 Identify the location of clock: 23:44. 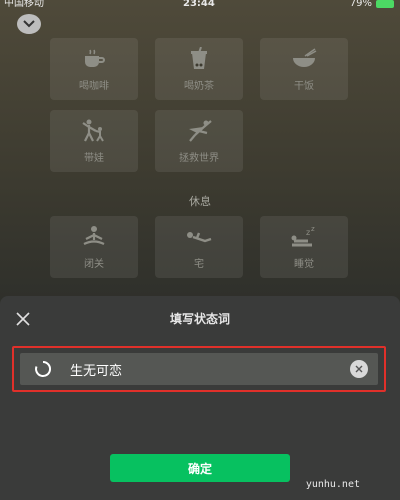
(199, 4).